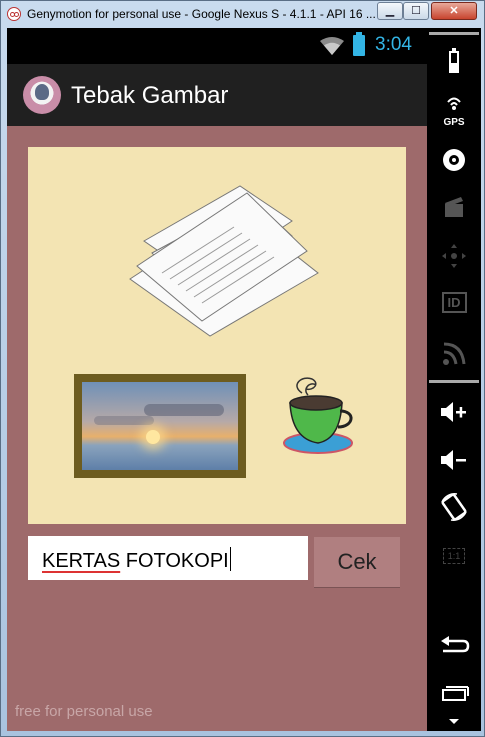 The height and width of the screenshot is (737, 485). I want to click on app-logo-icon, so click(42, 95).